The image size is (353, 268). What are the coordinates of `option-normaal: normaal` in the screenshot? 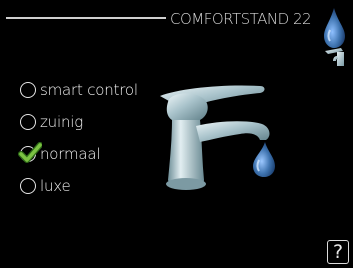 It's located at (59, 154).